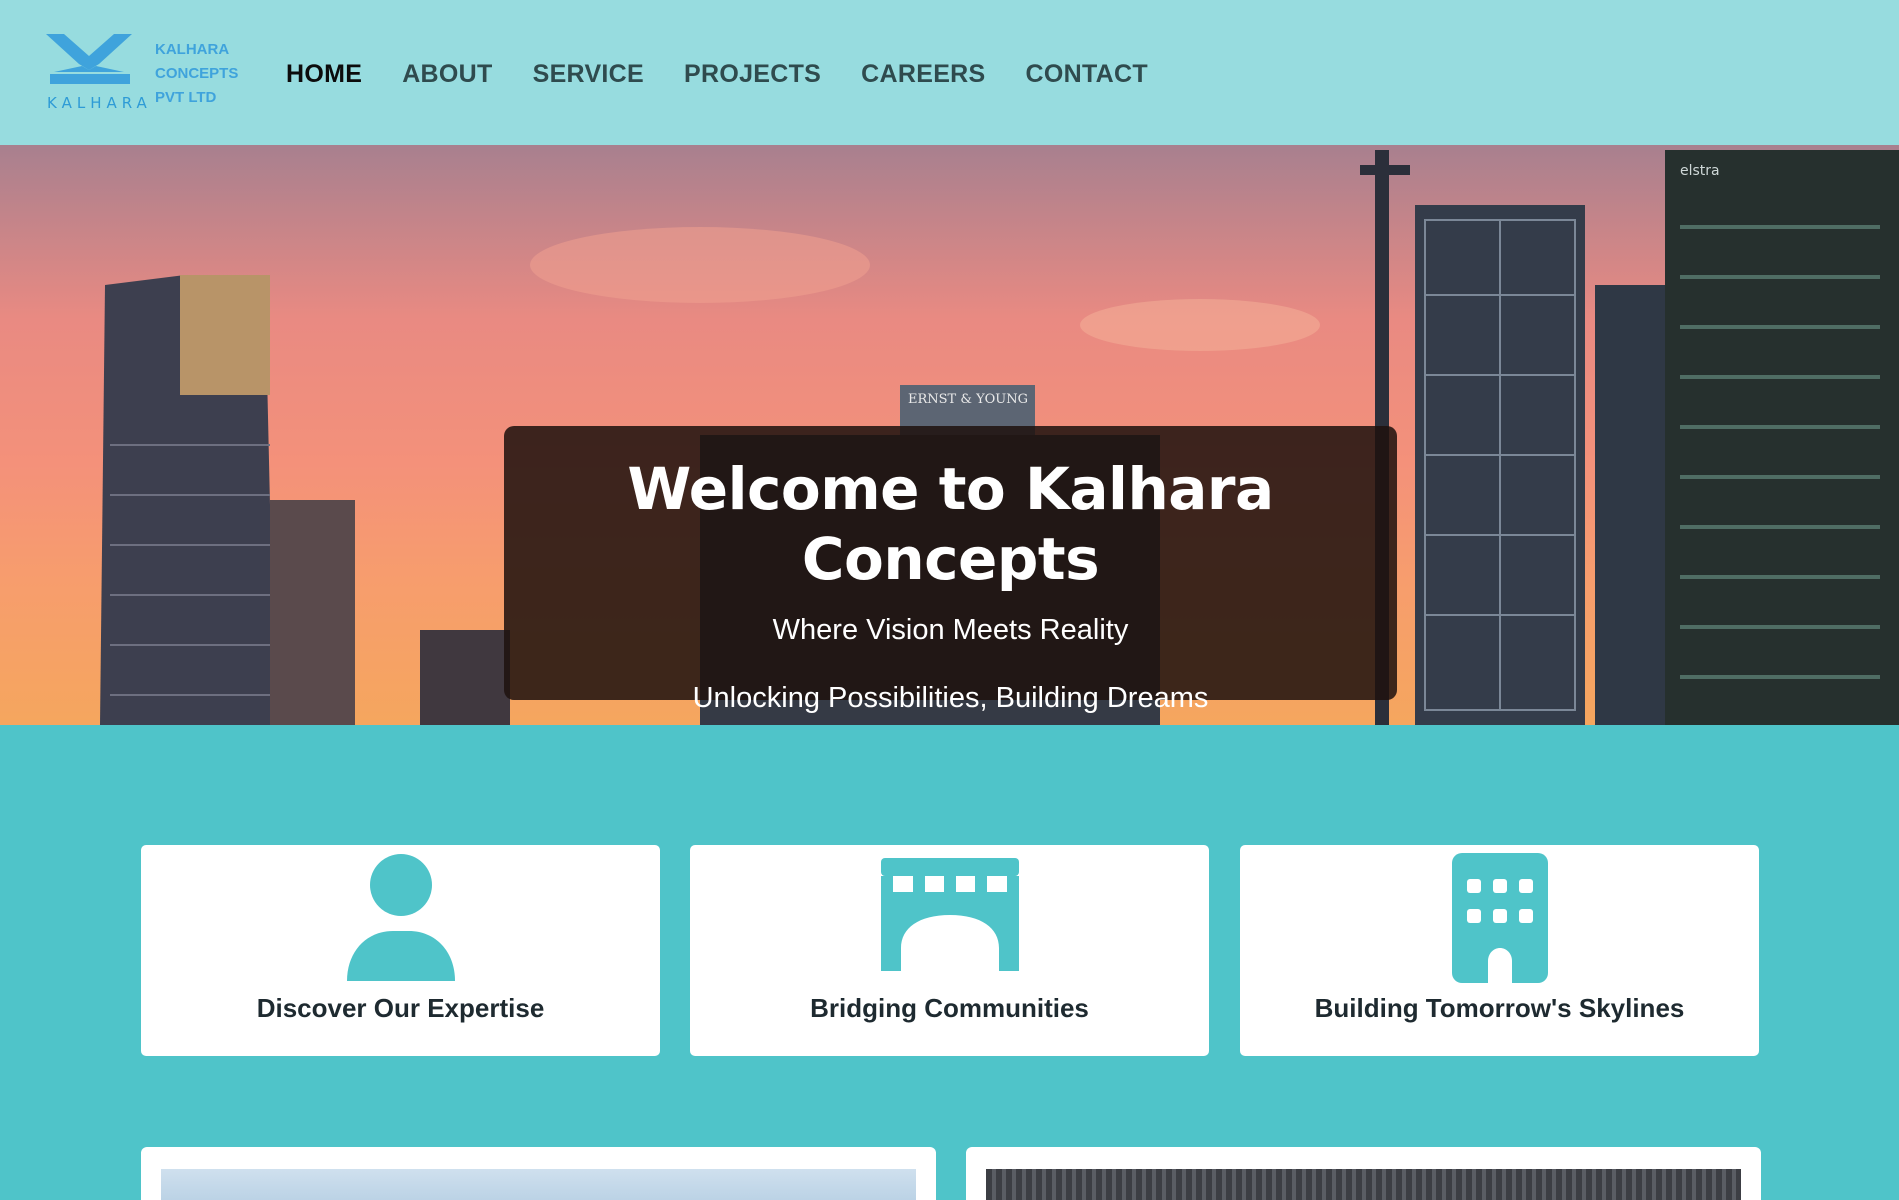  What do you see at coordinates (1499, 1008) in the screenshot?
I see `feature-label: Building Tomorrow's Skylines` at bounding box center [1499, 1008].